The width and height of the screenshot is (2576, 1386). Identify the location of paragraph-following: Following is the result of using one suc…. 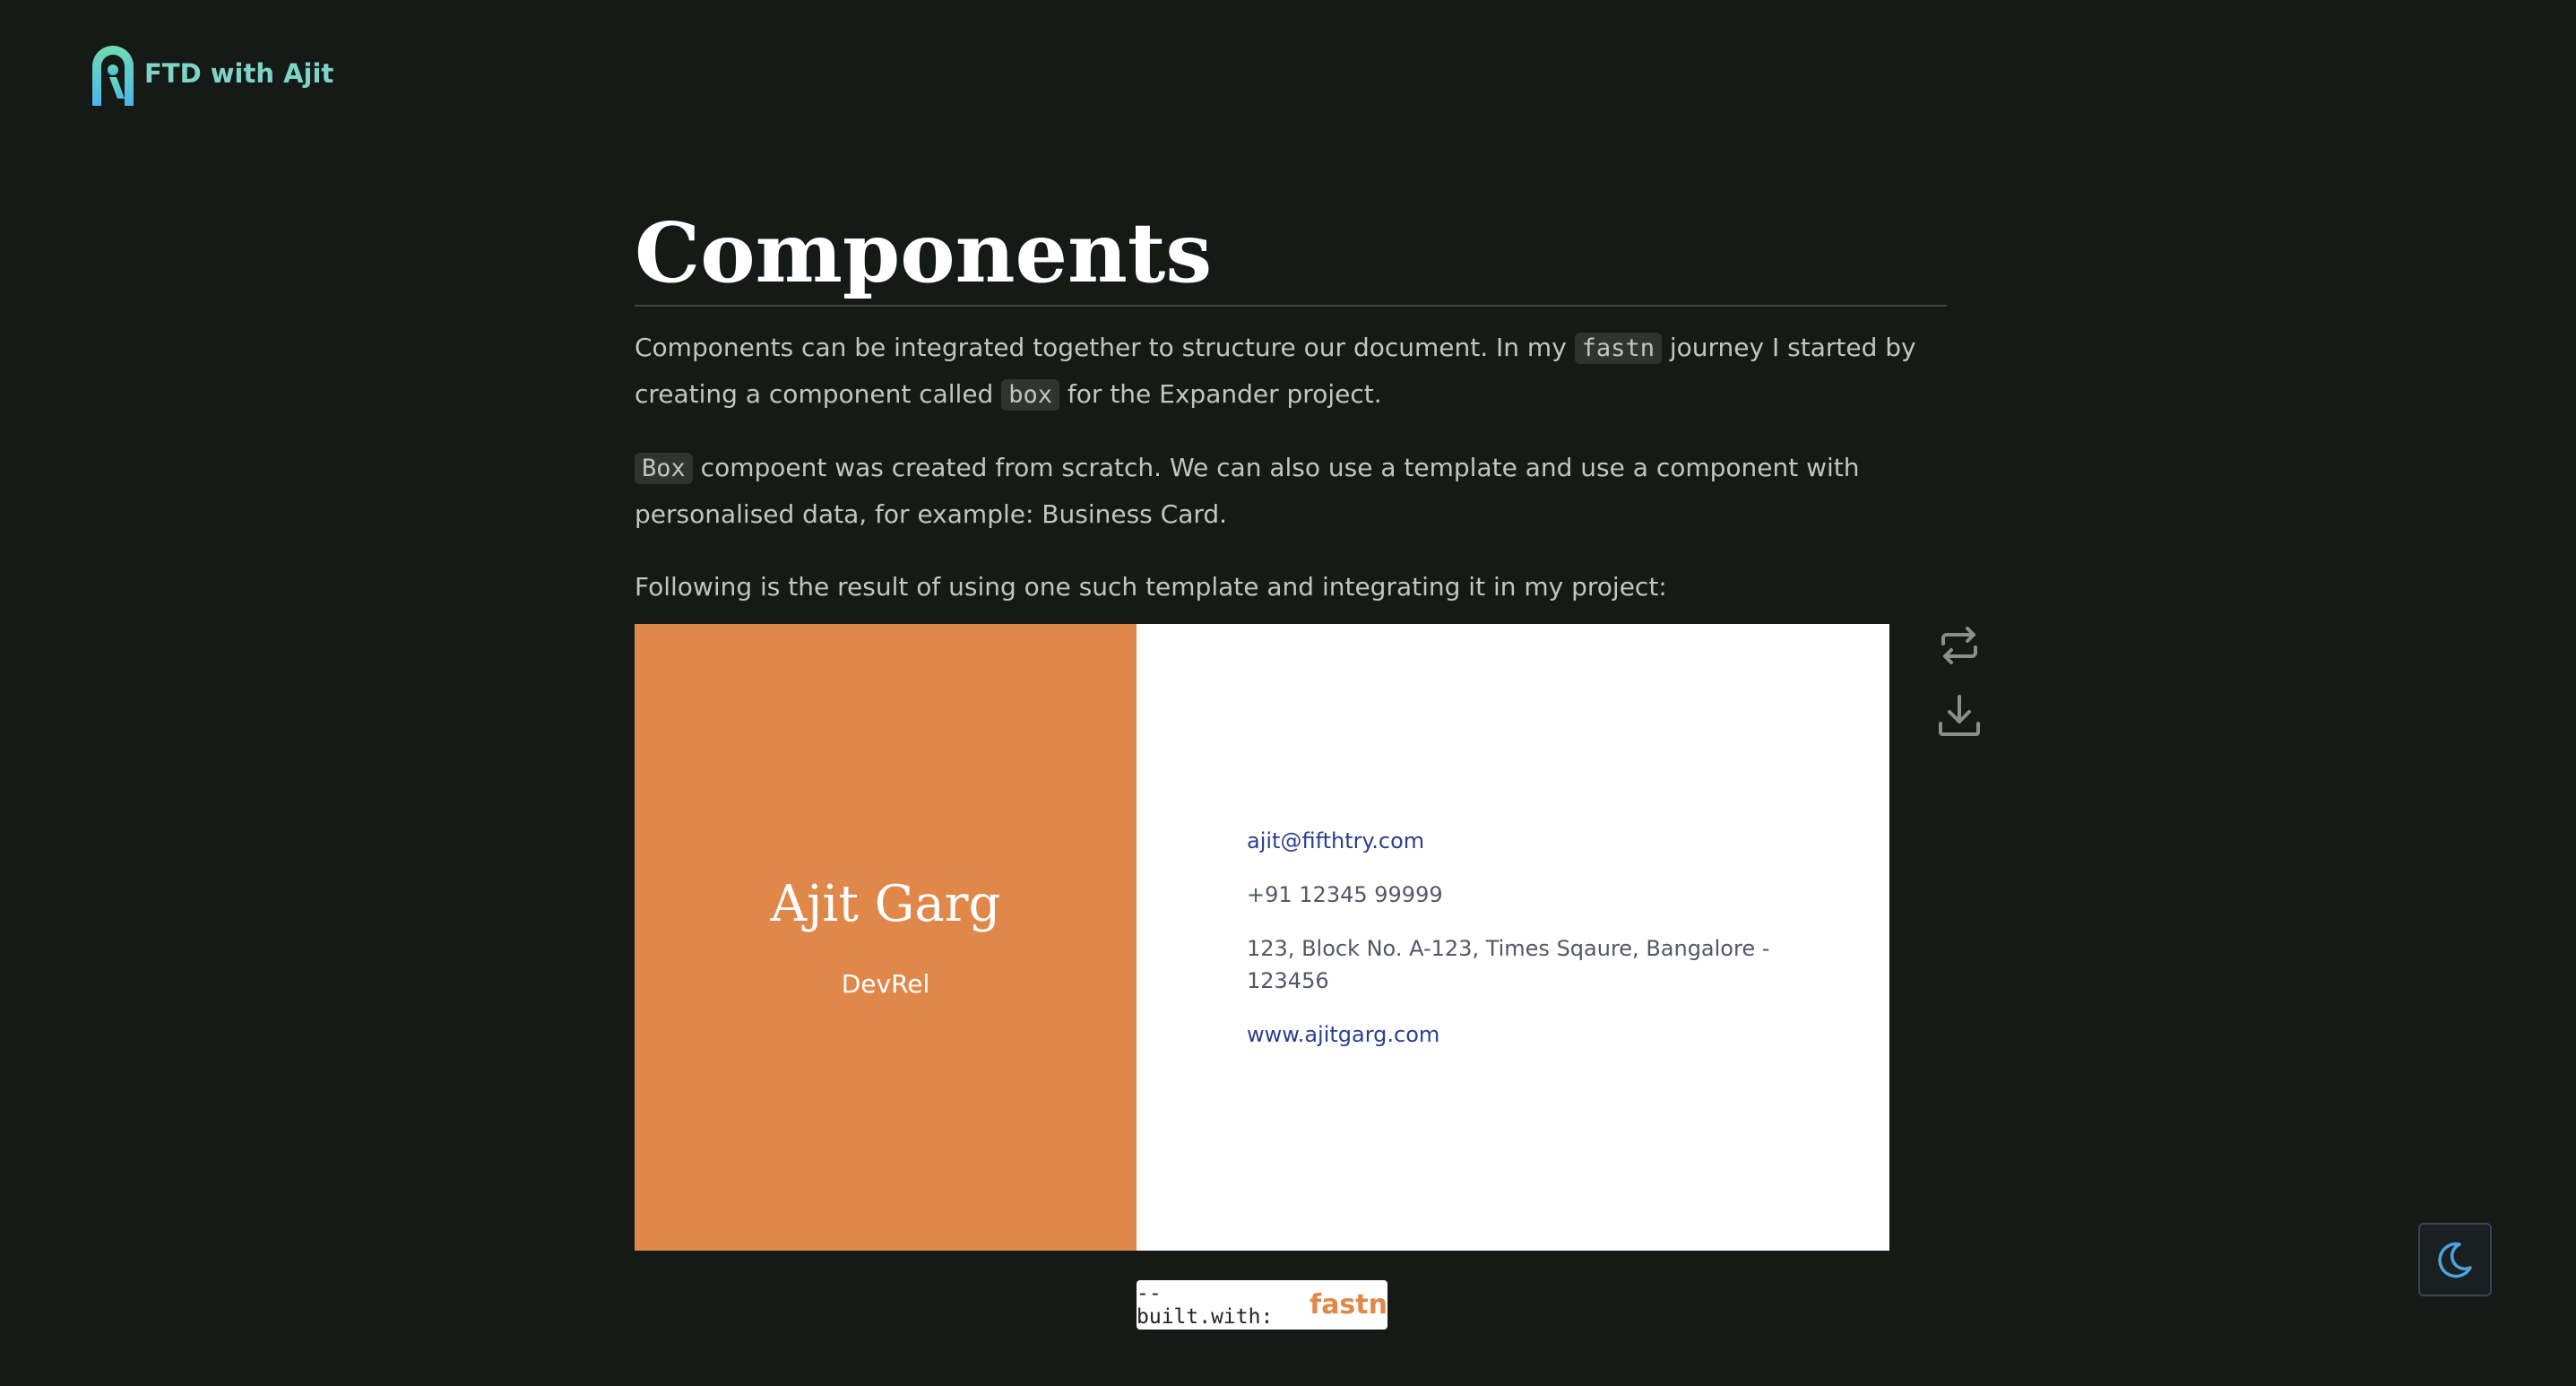
(1151, 587).